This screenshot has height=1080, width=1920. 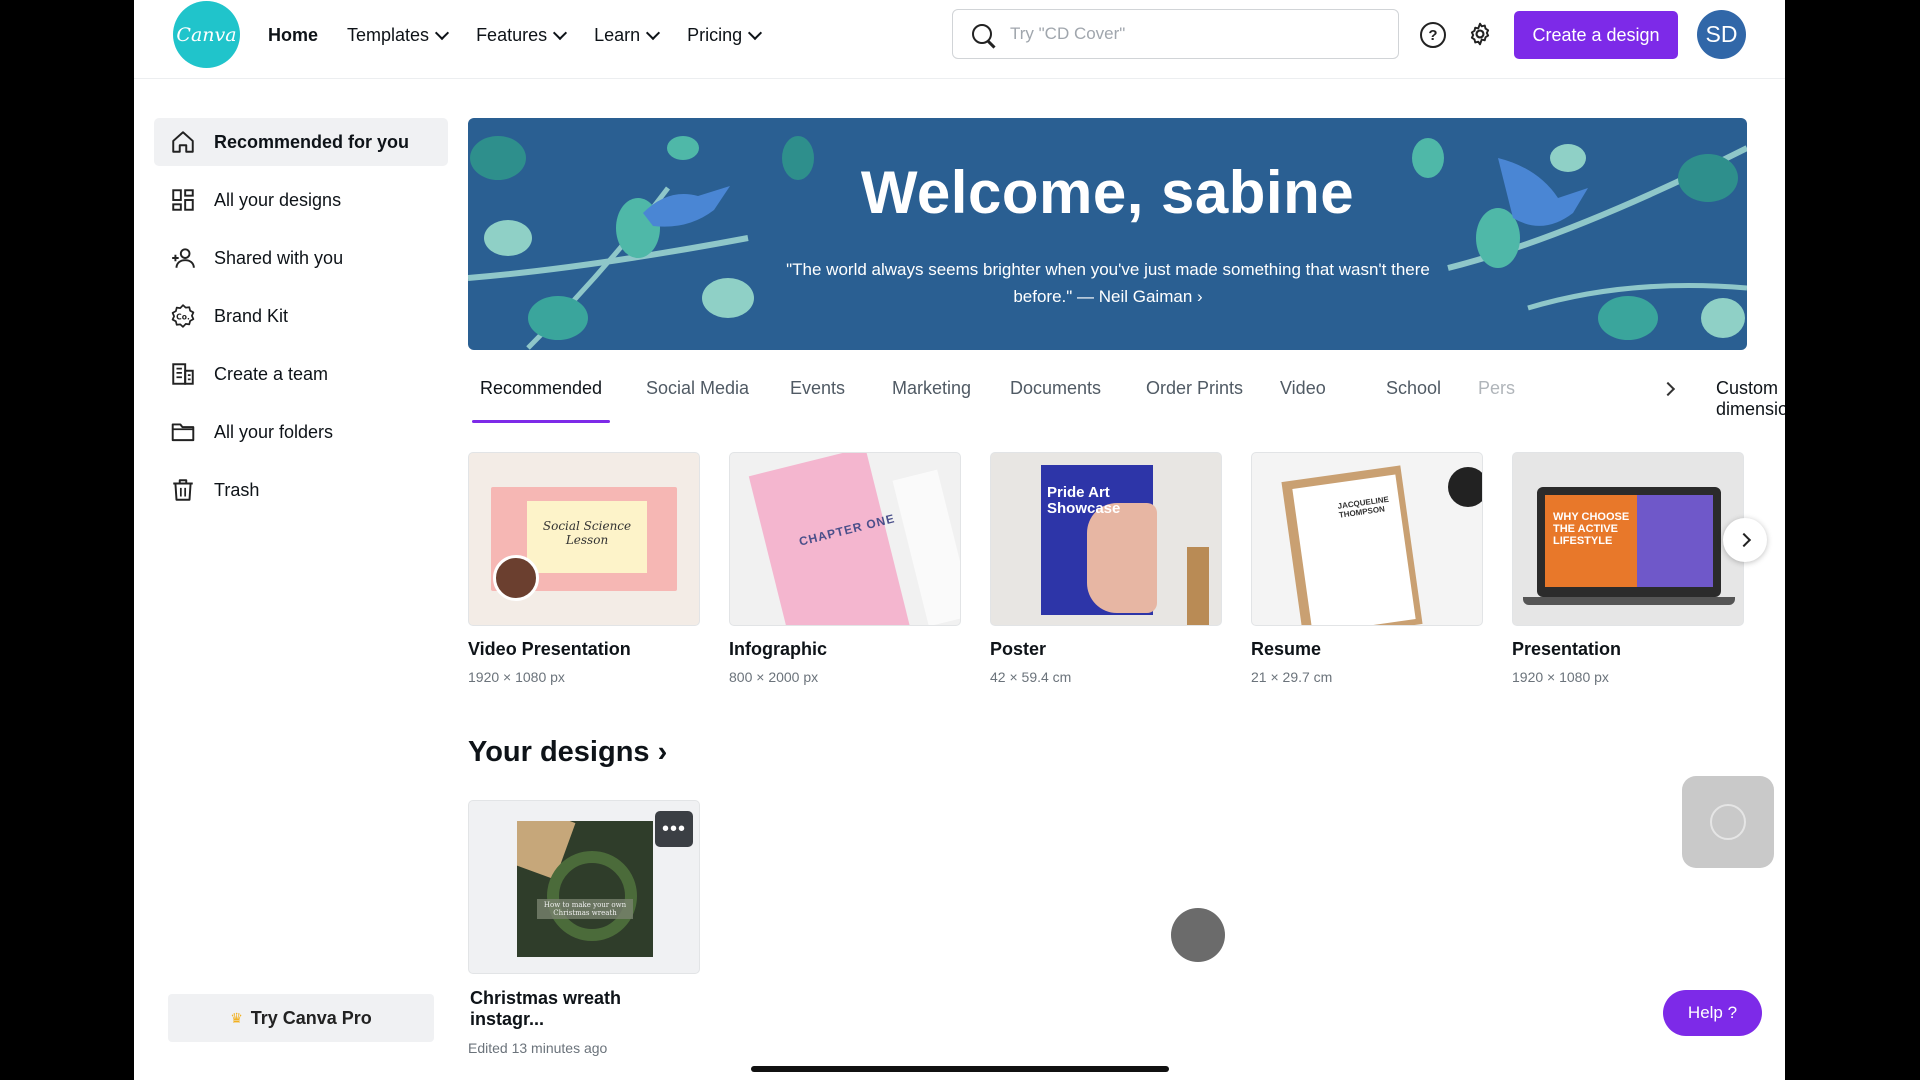 I want to click on avatar: SD, so click(x=1721, y=34).